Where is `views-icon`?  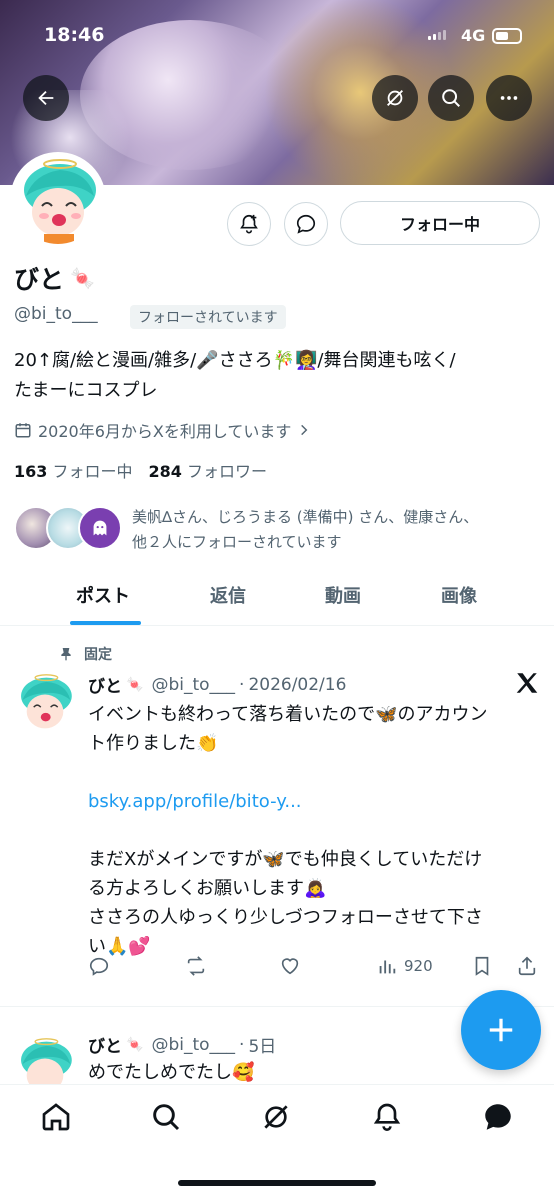
views-icon is located at coordinates (387, 967).